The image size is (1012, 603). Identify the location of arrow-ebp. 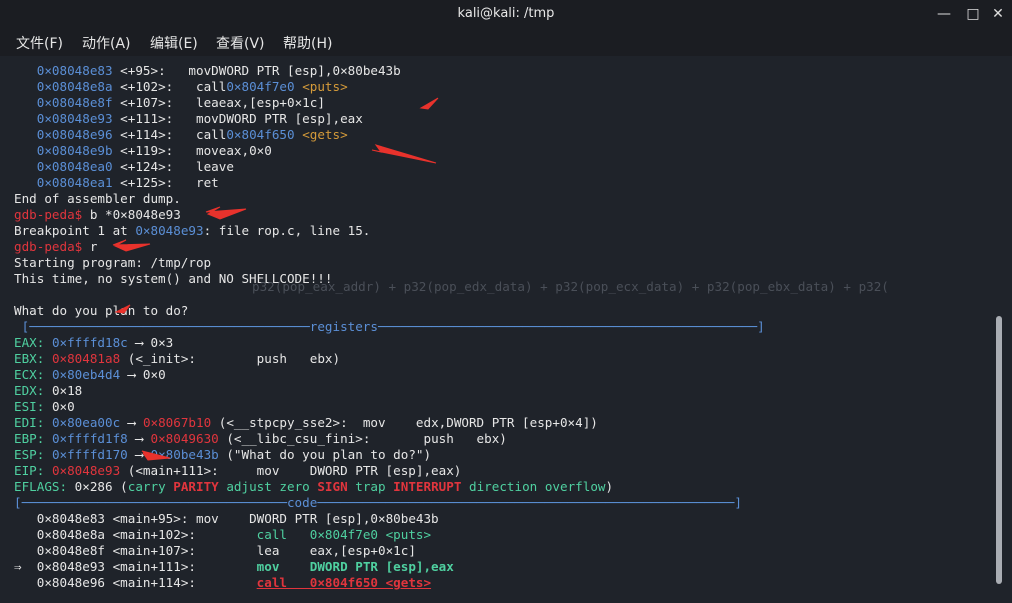
(156, 455).